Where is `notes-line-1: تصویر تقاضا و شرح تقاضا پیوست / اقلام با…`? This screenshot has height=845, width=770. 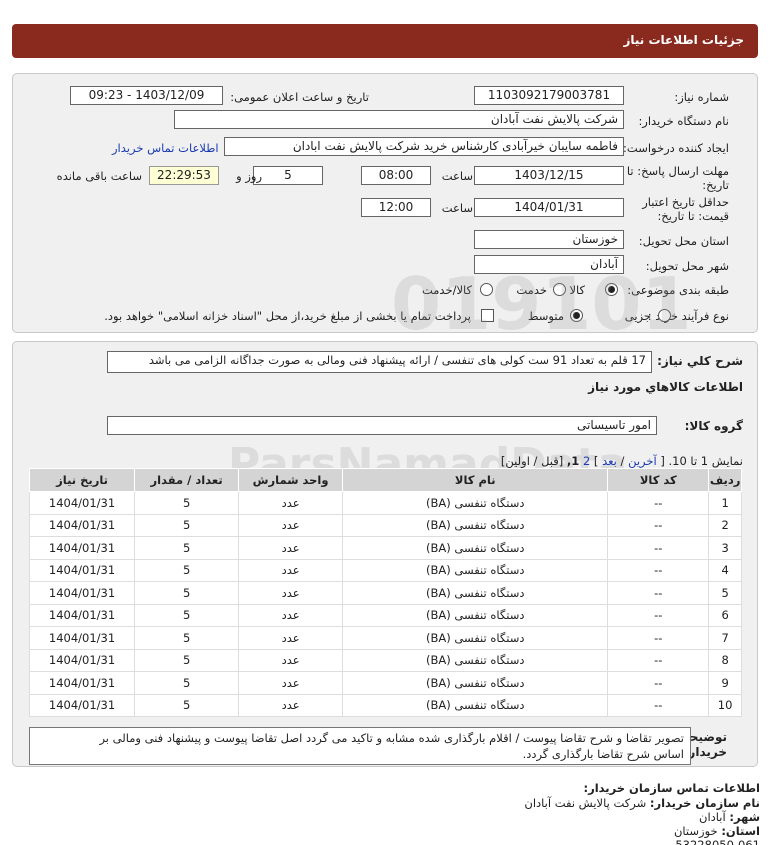
notes-line-1: تصویر تقاضا و شرح تقاضا پیوست / اقلام با… is located at coordinates (391, 738).